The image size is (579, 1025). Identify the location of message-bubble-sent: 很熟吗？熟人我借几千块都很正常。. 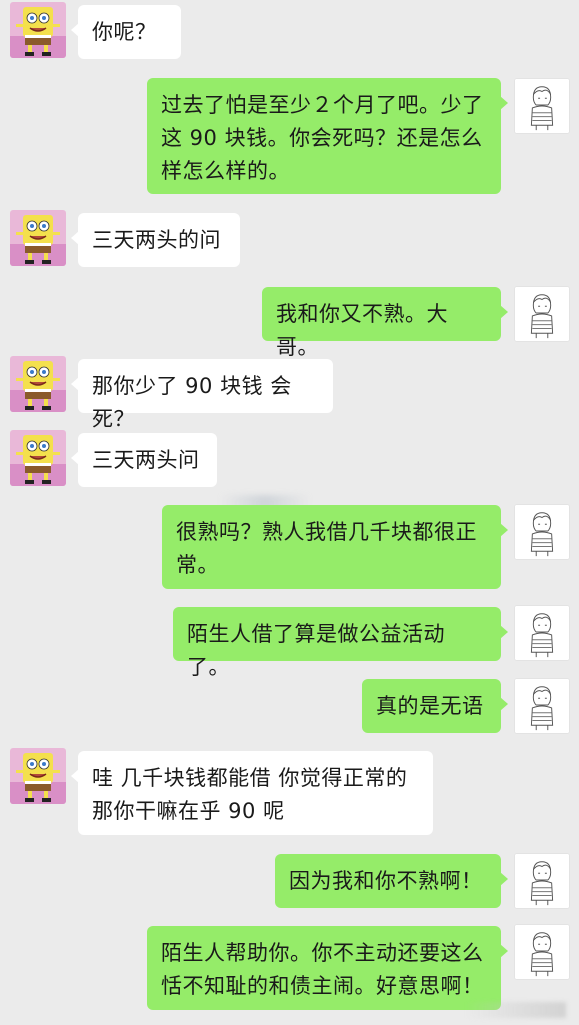
(335, 547).